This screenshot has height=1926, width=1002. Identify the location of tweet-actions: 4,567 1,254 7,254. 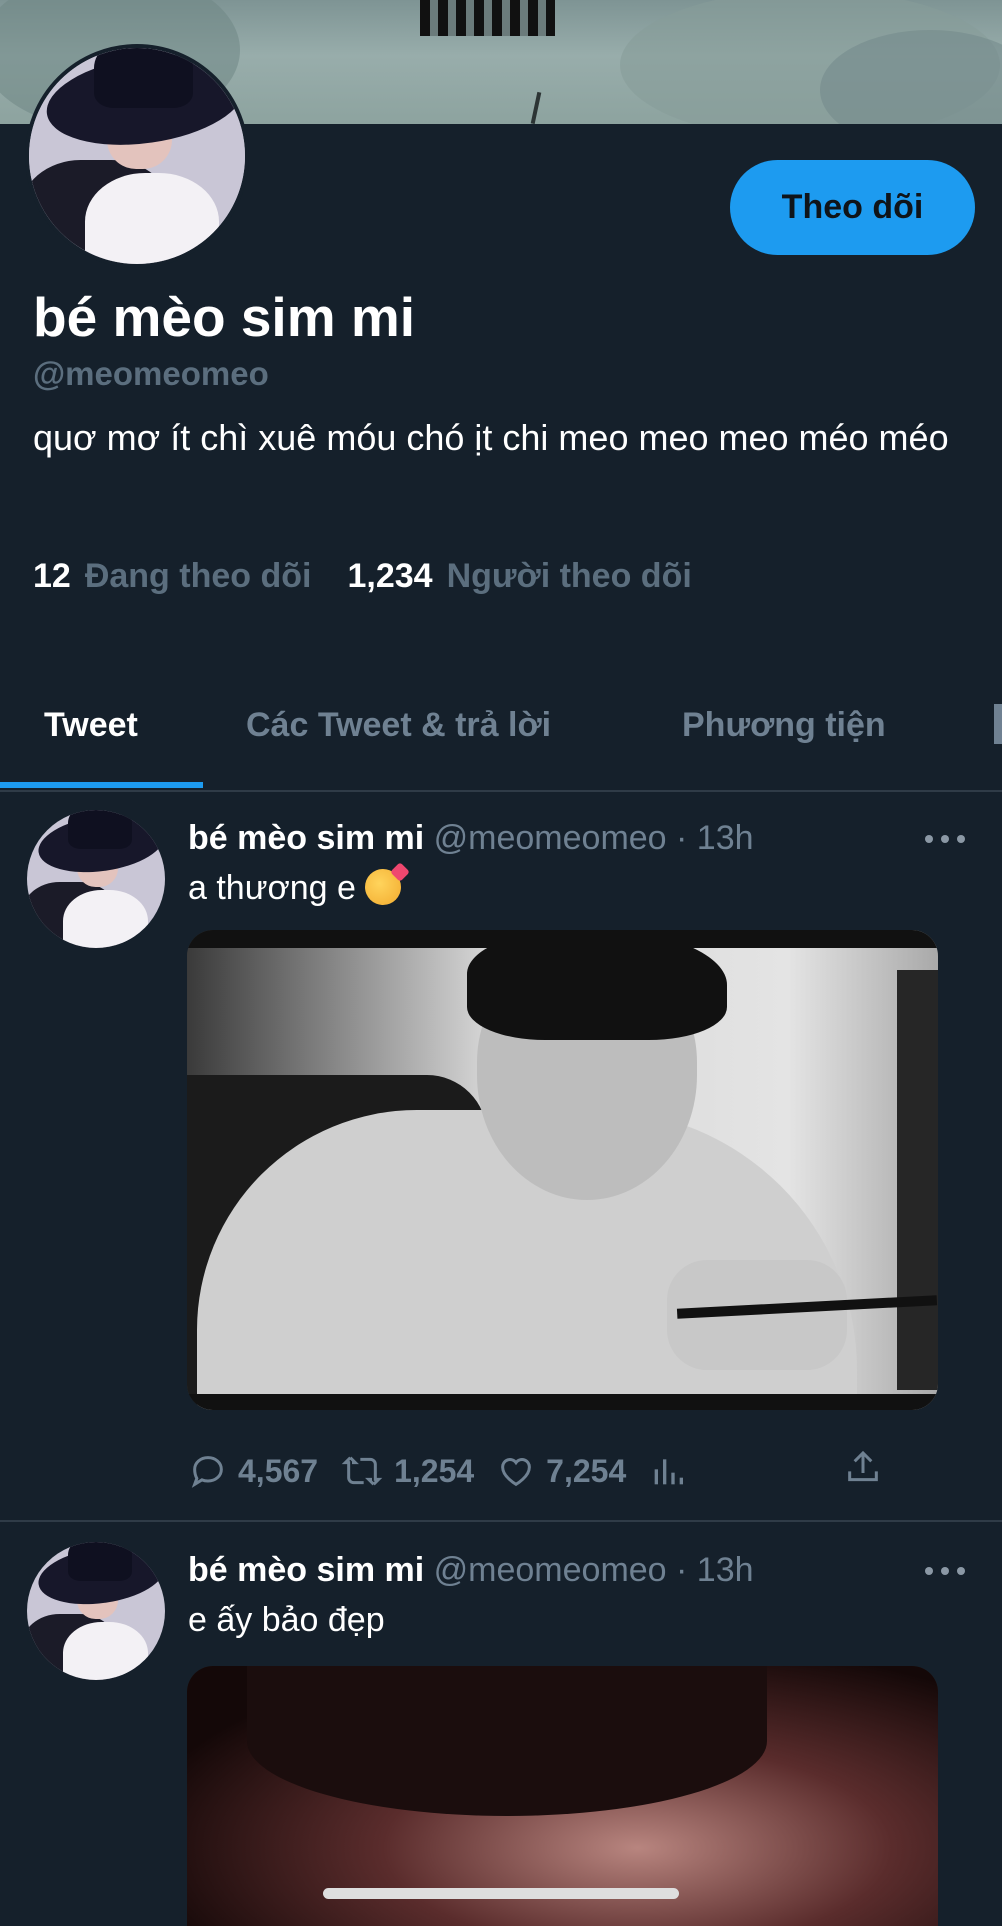
(578, 1471).